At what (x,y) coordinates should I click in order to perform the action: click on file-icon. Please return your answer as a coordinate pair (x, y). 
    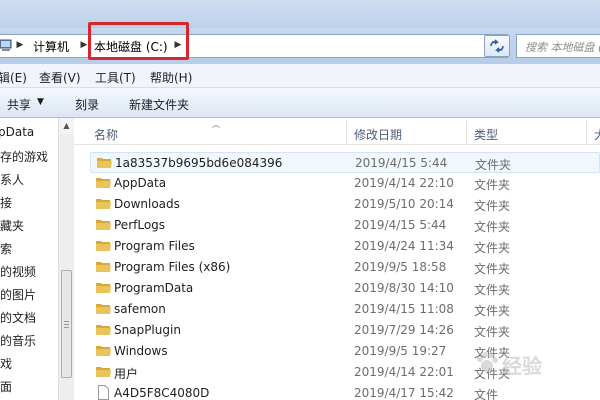
    Looking at the image, I should click on (103, 392).